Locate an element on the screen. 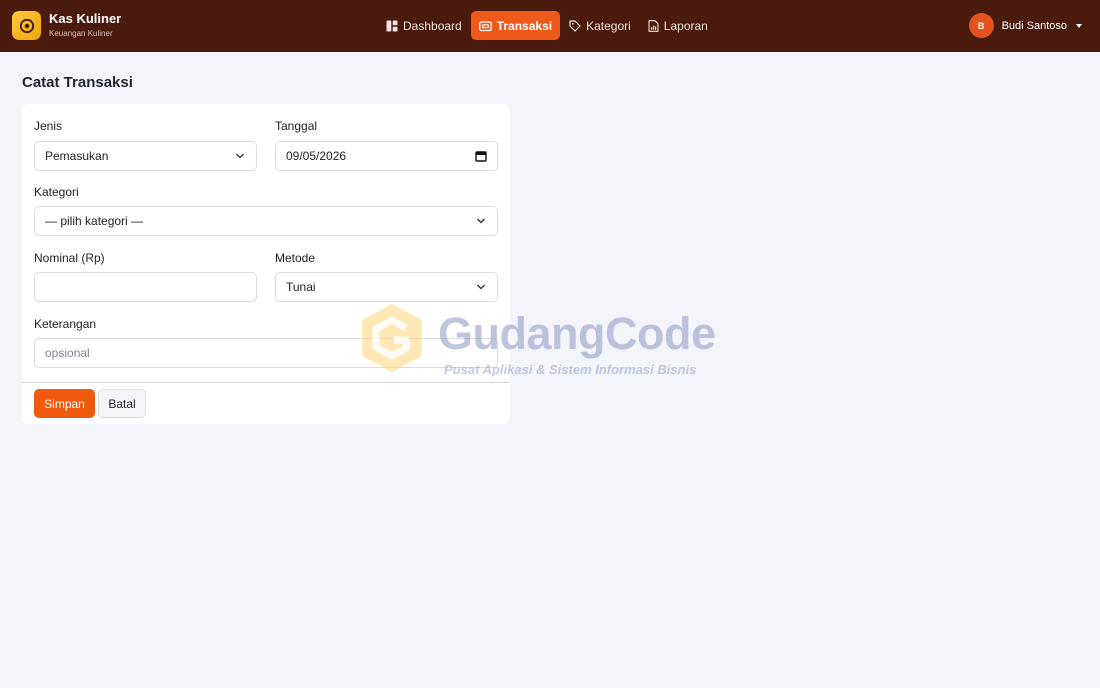 The image size is (1100, 688). watermark-title: GudangCode is located at coordinates (577, 333).